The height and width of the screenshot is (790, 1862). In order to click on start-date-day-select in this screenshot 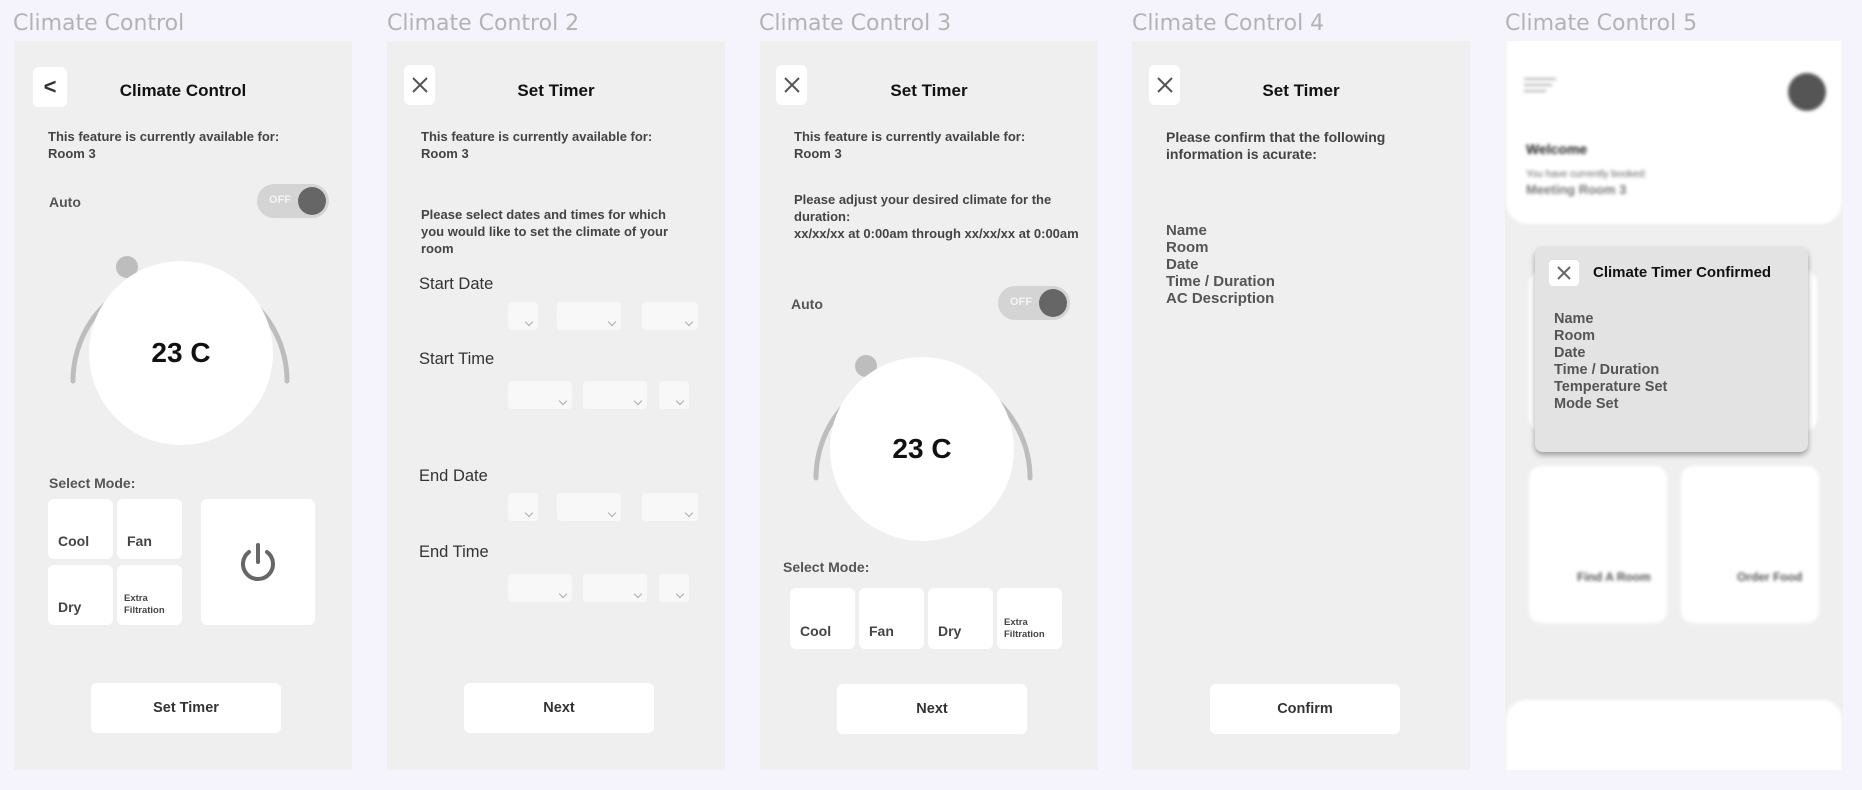, I will do `click(523, 316)`.